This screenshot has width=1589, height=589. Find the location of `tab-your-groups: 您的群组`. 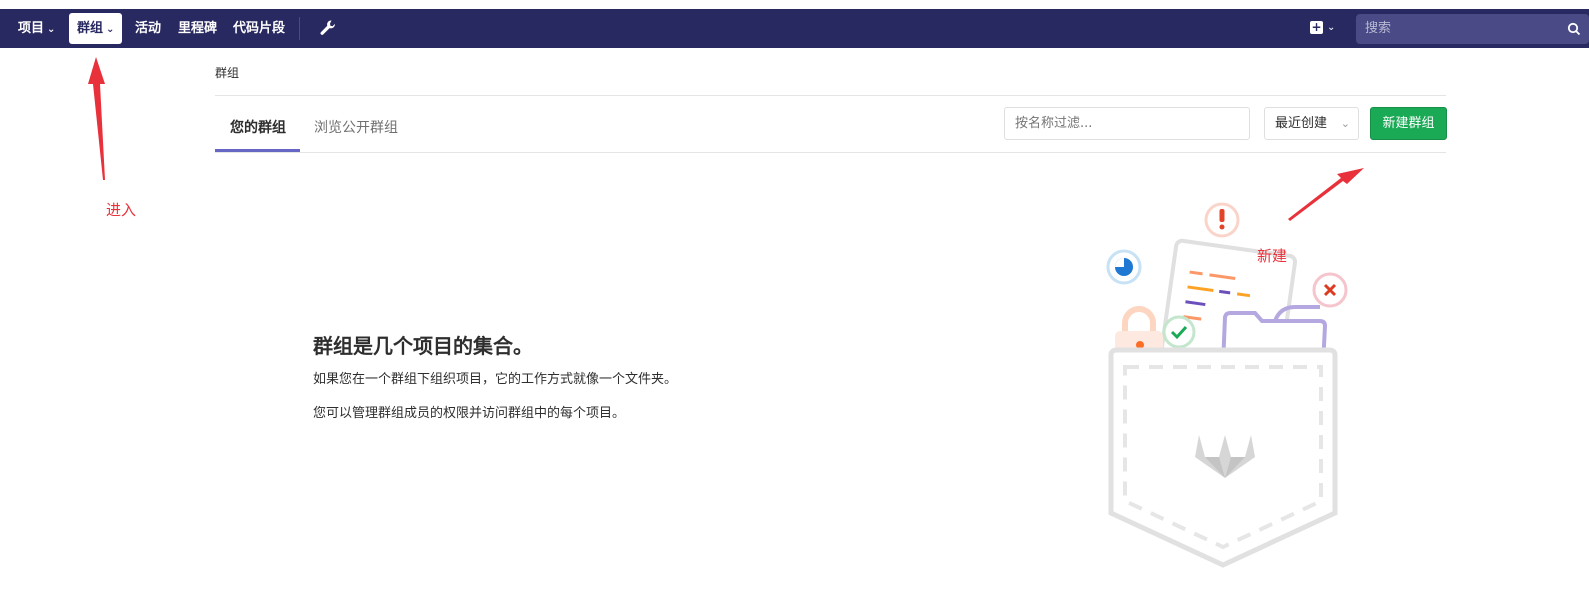

tab-your-groups: 您的群组 is located at coordinates (258, 127).